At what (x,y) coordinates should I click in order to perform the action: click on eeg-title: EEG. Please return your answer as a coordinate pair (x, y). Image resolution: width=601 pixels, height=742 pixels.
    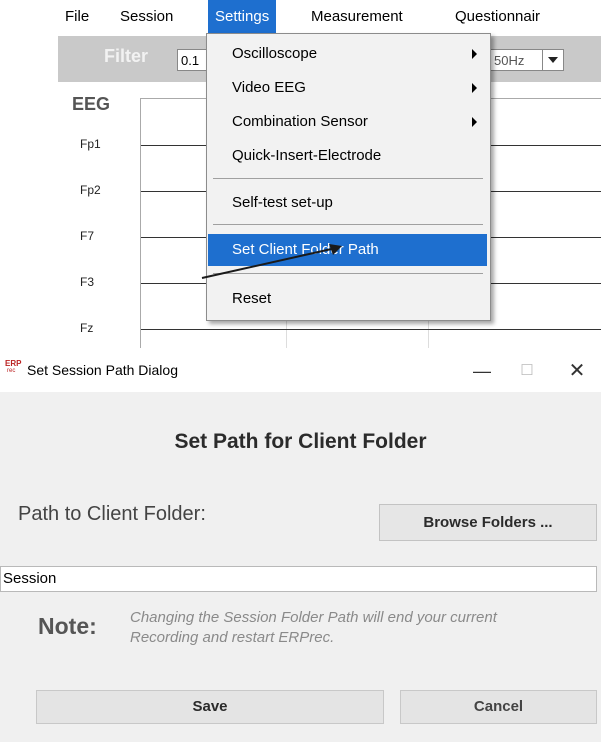
    Looking at the image, I should click on (91, 104).